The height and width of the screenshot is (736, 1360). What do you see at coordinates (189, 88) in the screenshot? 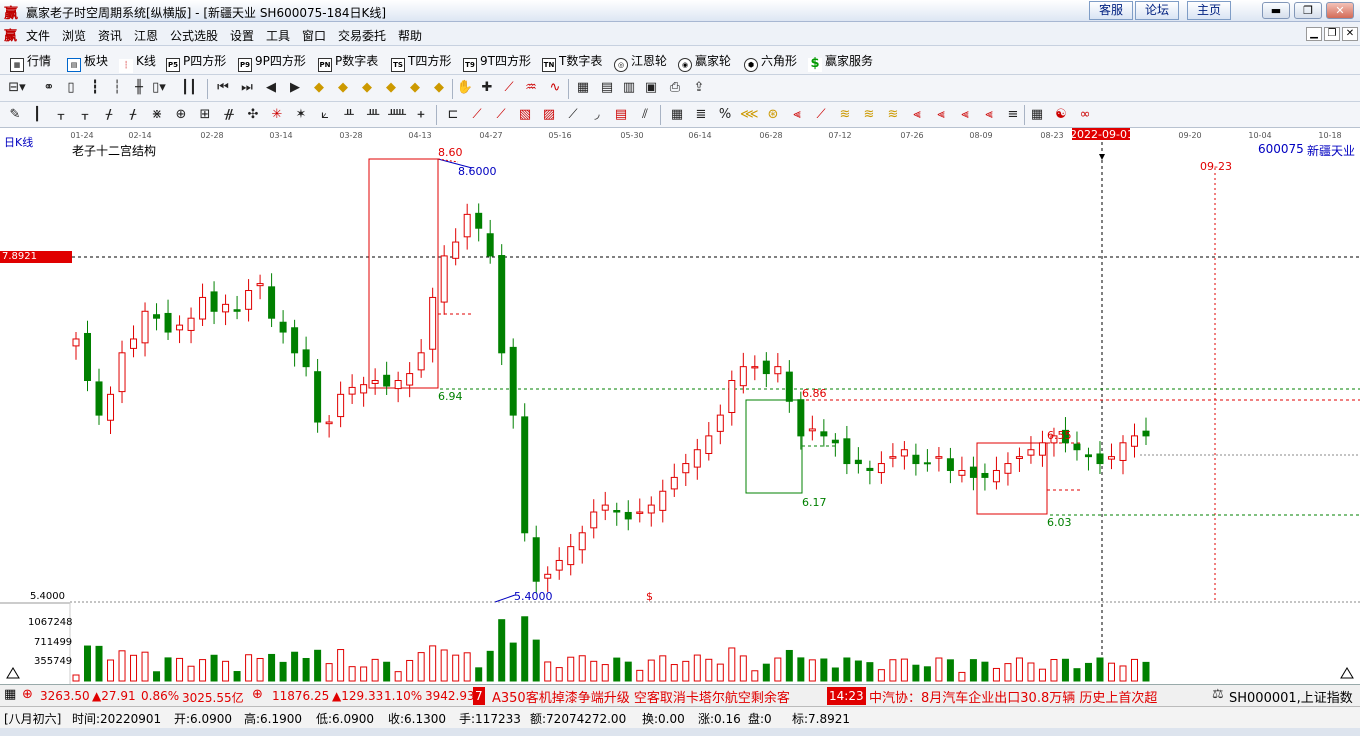
I see `columns-icon: ┃┃` at bounding box center [189, 88].